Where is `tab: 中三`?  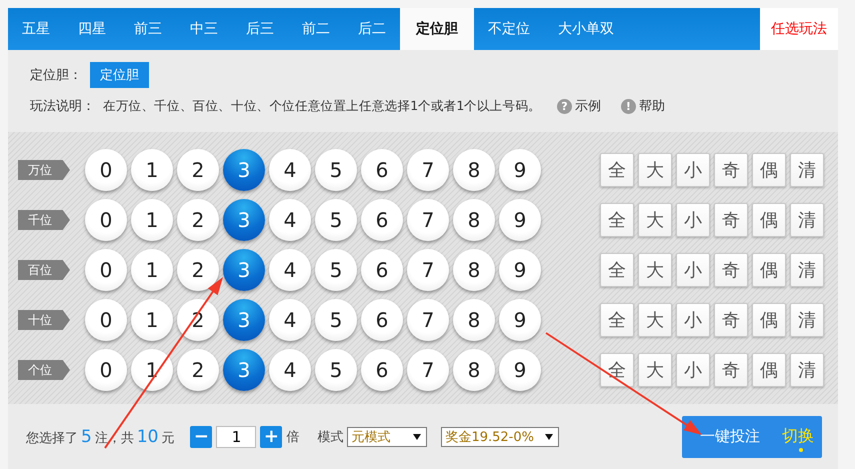
tab: 中三 is located at coordinates (204, 29).